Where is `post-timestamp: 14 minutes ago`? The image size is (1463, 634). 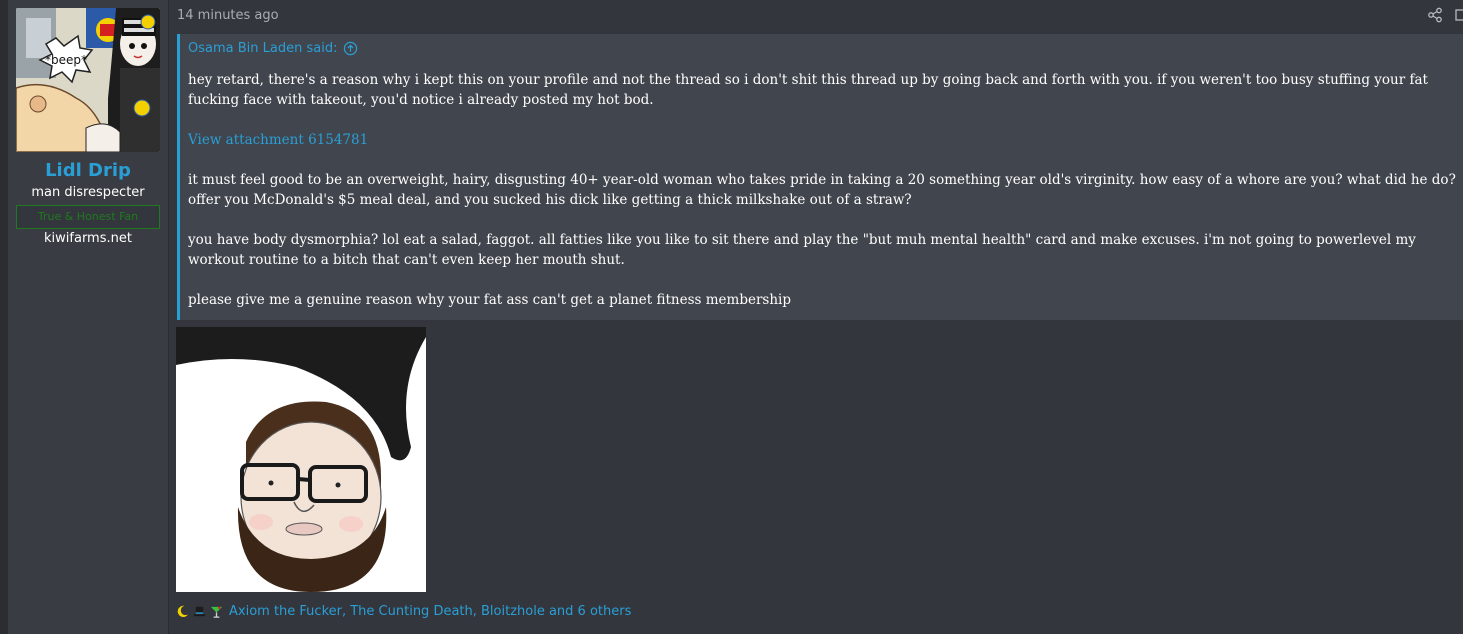 post-timestamp: 14 minutes ago is located at coordinates (228, 15).